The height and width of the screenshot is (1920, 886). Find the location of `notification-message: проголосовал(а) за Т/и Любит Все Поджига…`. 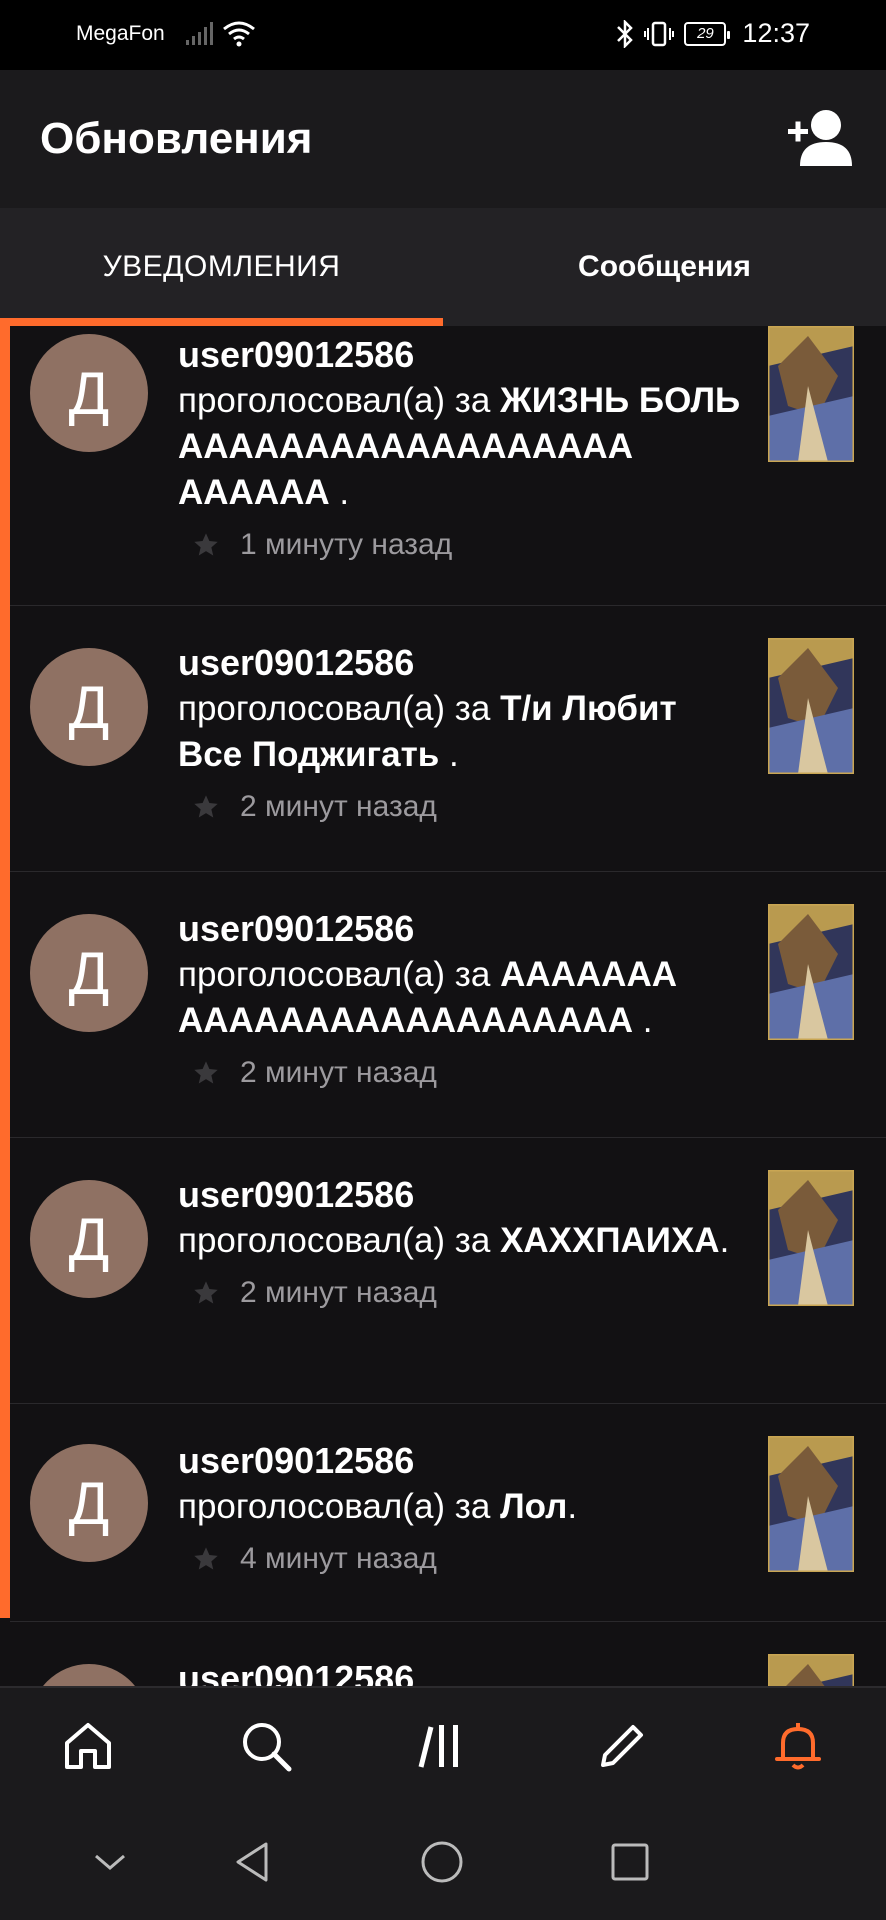

notification-message: проголосовал(а) за Т/и Любит Все Поджига… is located at coordinates (463, 732).